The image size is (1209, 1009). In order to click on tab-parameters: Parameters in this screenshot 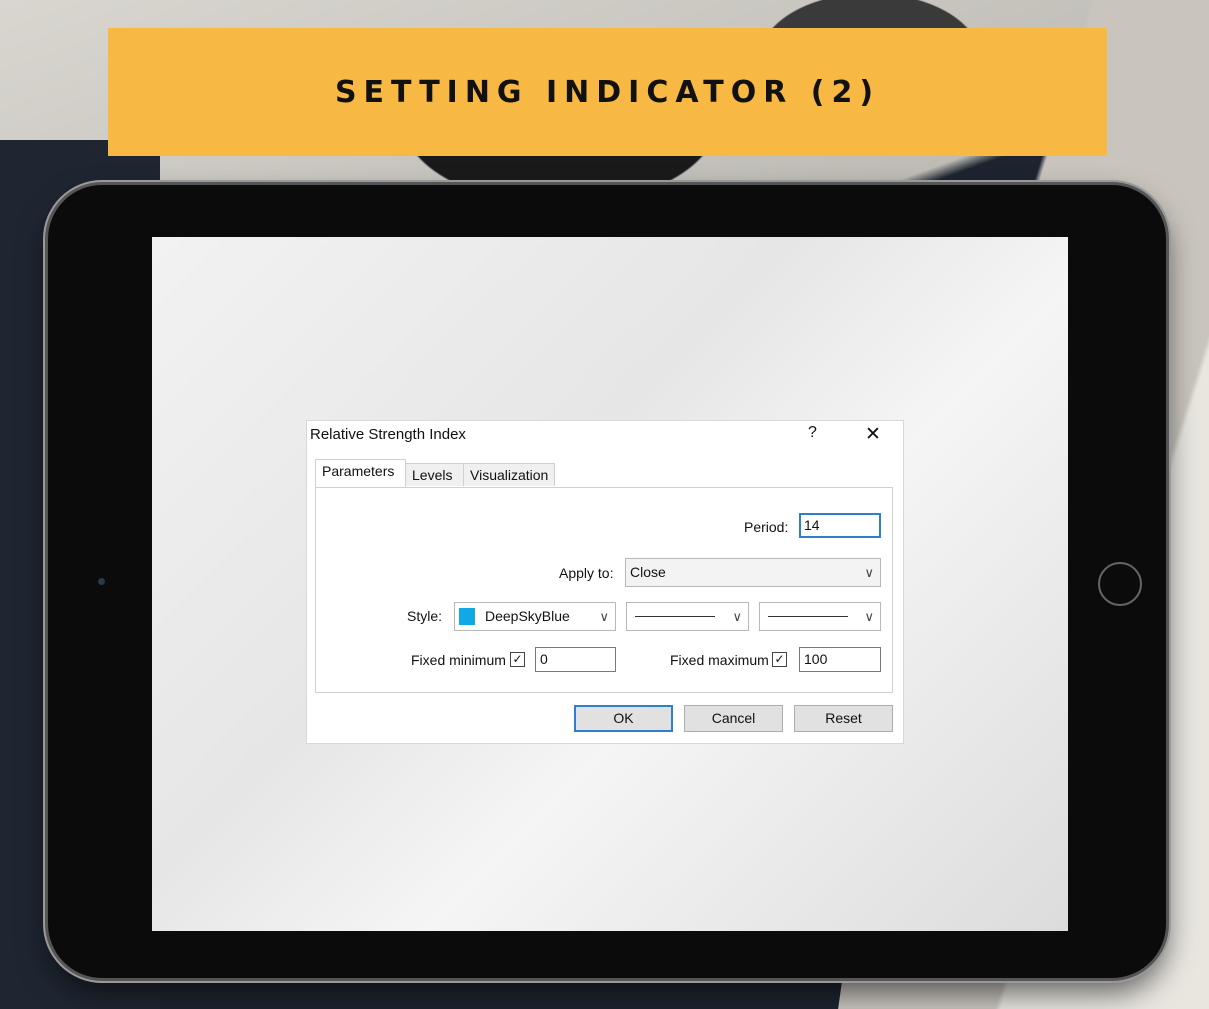, I will do `click(360, 473)`.